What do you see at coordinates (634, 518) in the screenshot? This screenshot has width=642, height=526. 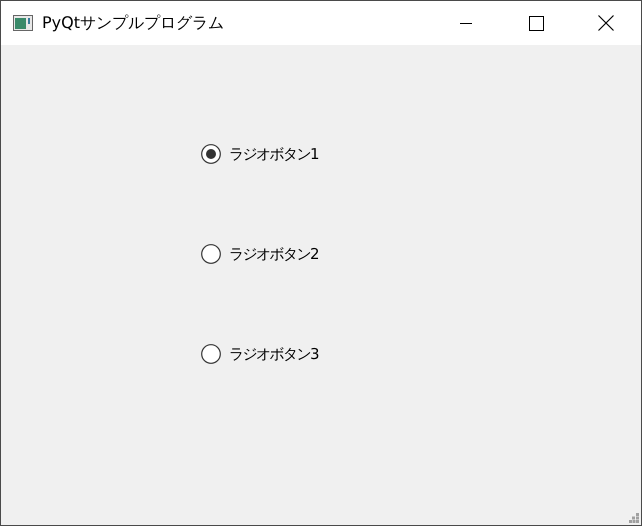 I see `resize-grip-icon` at bounding box center [634, 518].